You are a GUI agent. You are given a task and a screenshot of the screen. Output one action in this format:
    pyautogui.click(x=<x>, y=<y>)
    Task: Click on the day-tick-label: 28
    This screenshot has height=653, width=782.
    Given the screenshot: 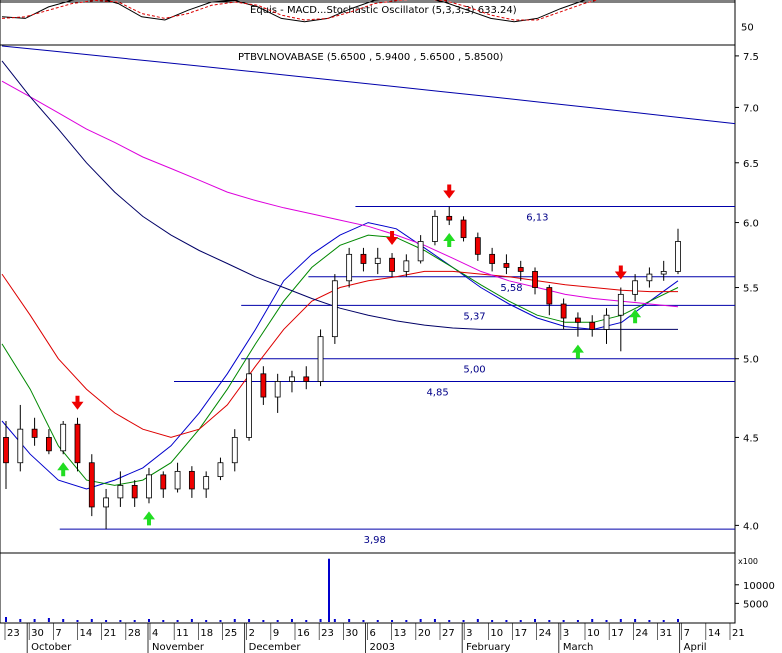 What is the action you would take?
    pyautogui.click(x=134, y=633)
    